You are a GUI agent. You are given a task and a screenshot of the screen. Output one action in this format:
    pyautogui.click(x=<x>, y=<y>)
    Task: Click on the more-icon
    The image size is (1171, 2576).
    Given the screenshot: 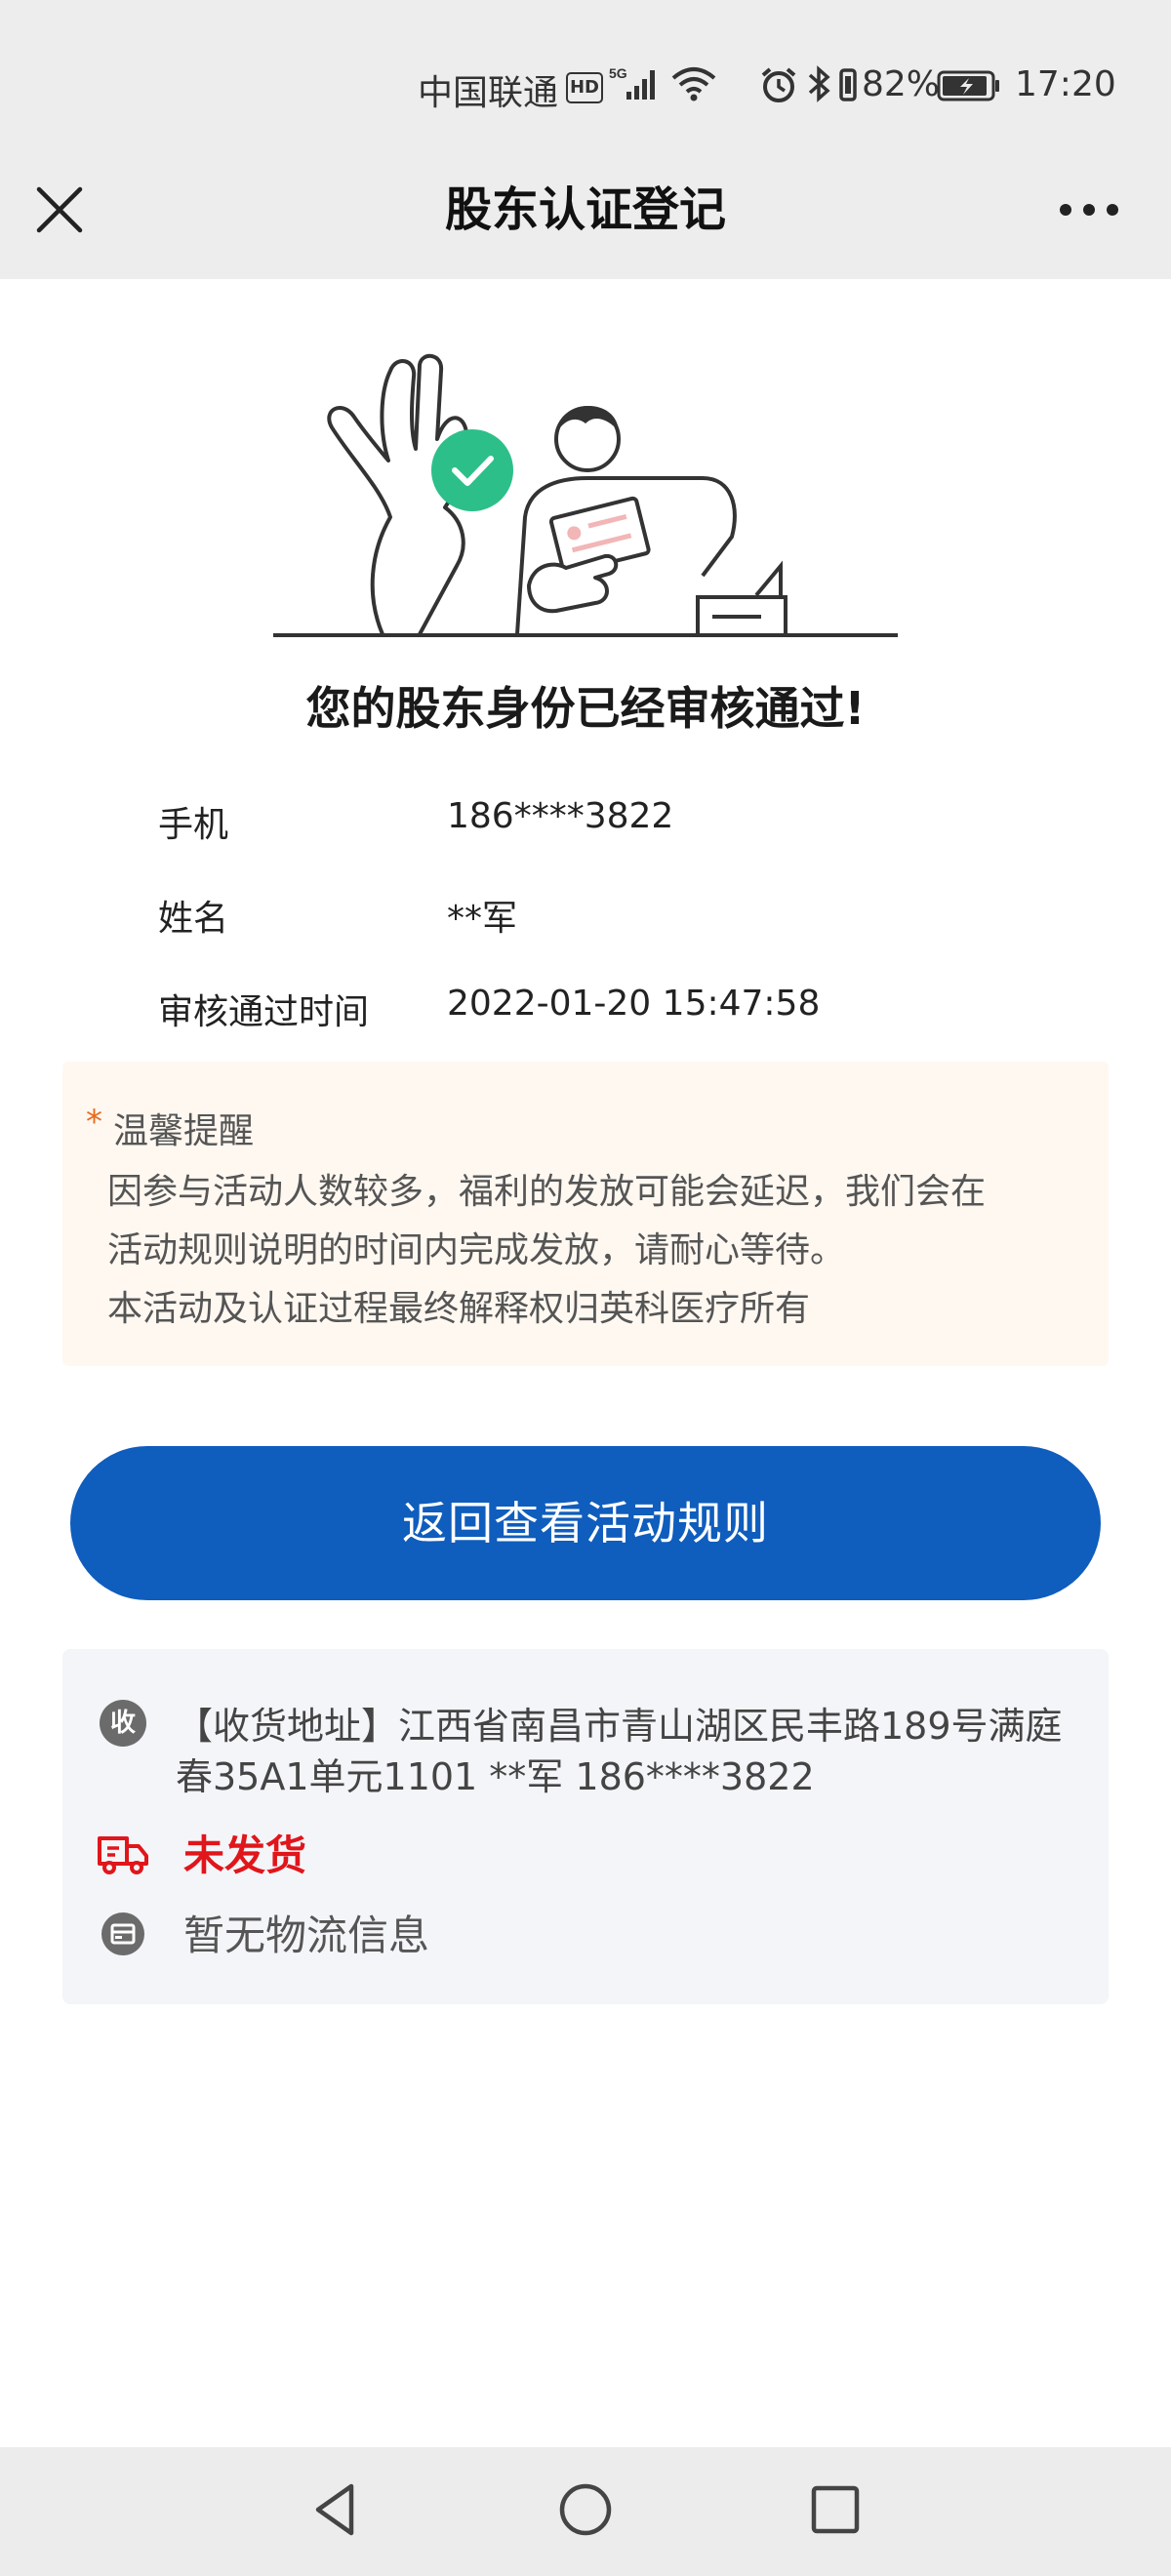 What is the action you would take?
    pyautogui.click(x=1089, y=209)
    